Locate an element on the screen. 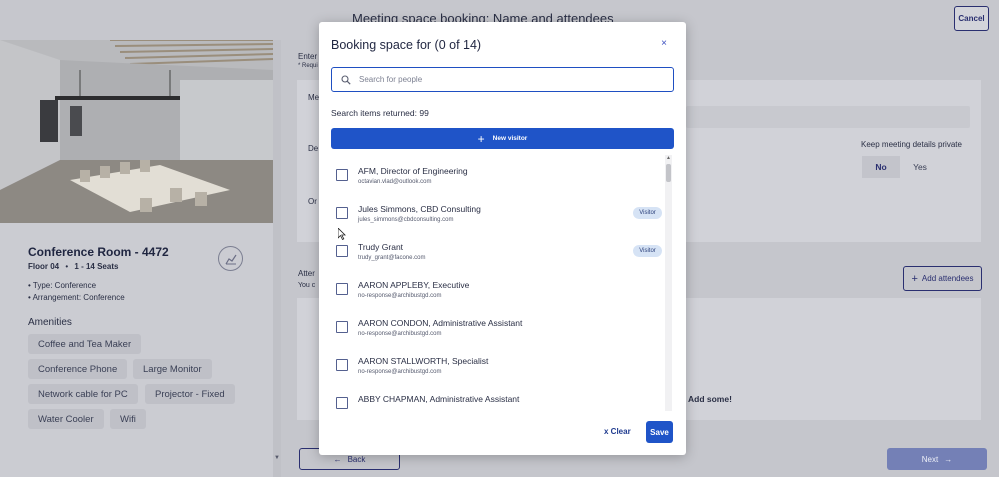 This screenshot has width=999, height=477. amenity-chip: Network cable for PC is located at coordinates (83, 394).